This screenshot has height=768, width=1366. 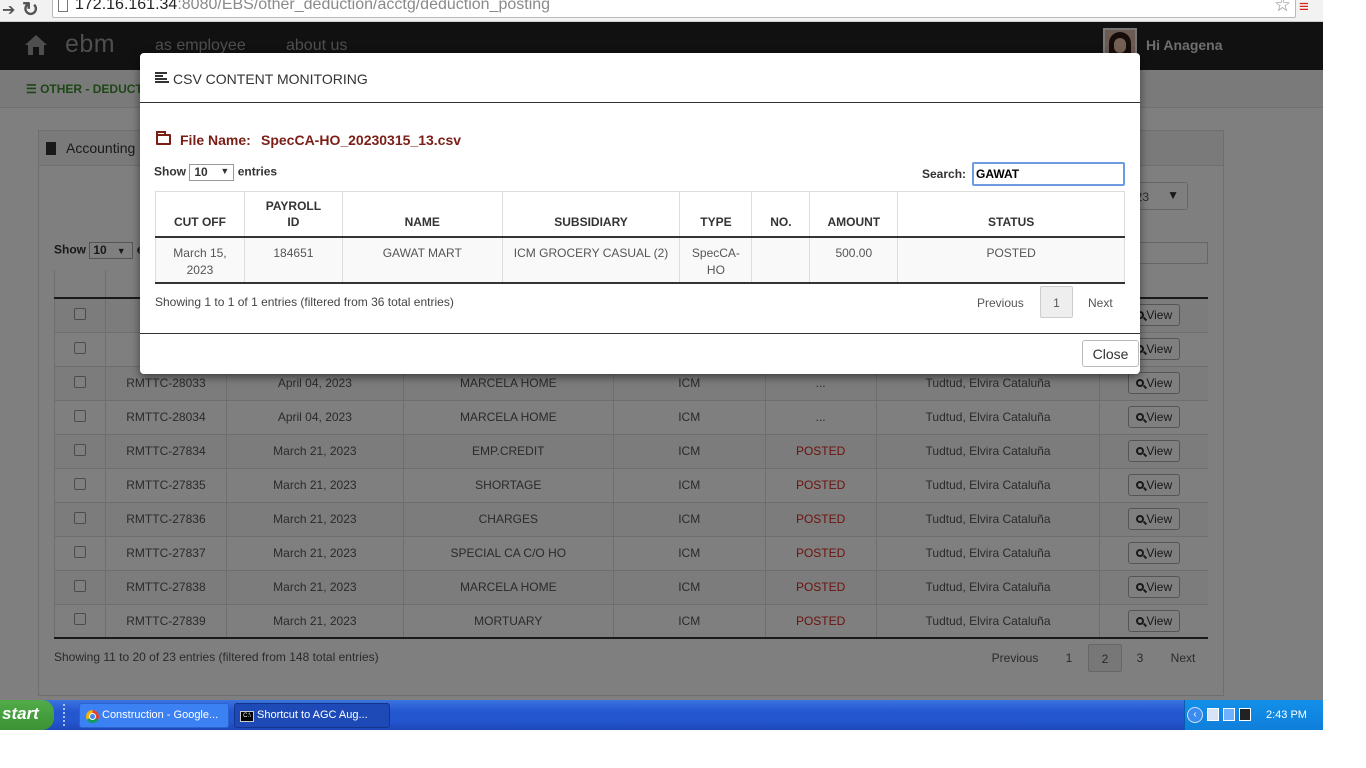 I want to click on cell-name: GAWAT MART, so click(x=422, y=260).